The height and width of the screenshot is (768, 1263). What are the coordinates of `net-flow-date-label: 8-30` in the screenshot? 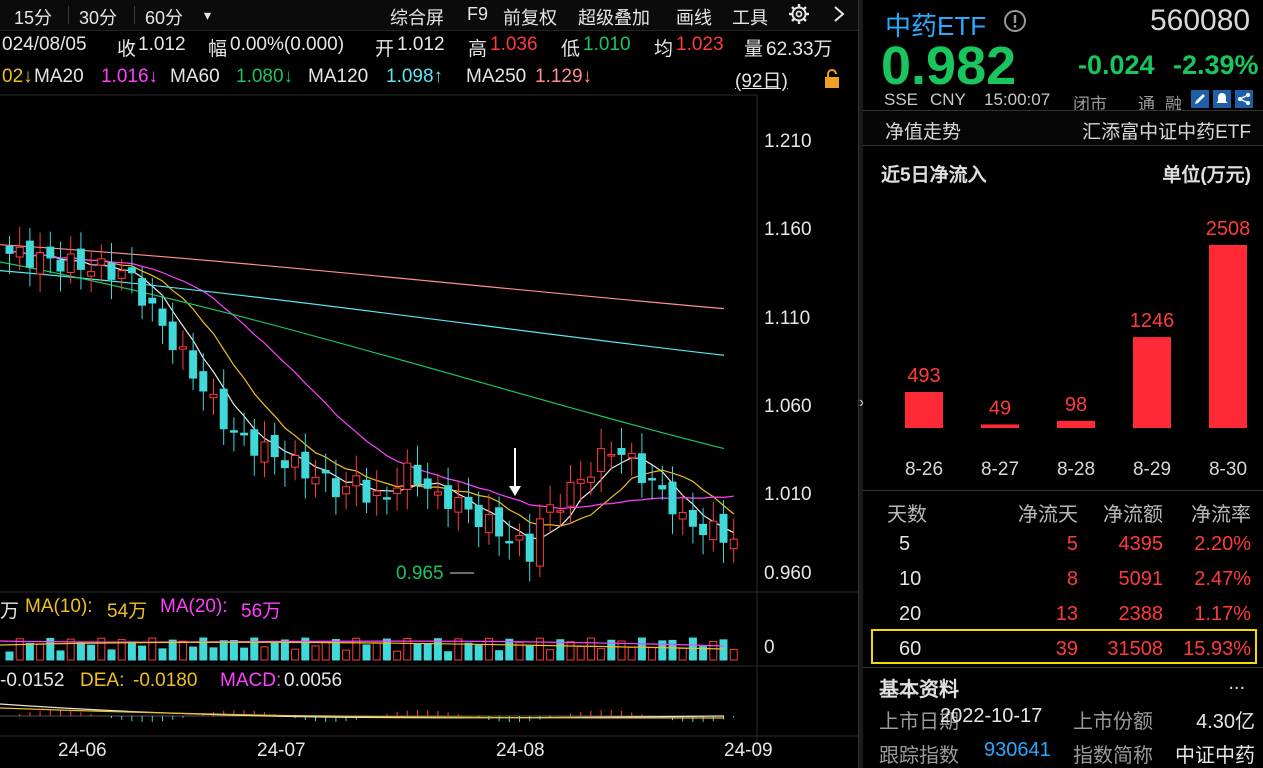 It's located at (1228, 469).